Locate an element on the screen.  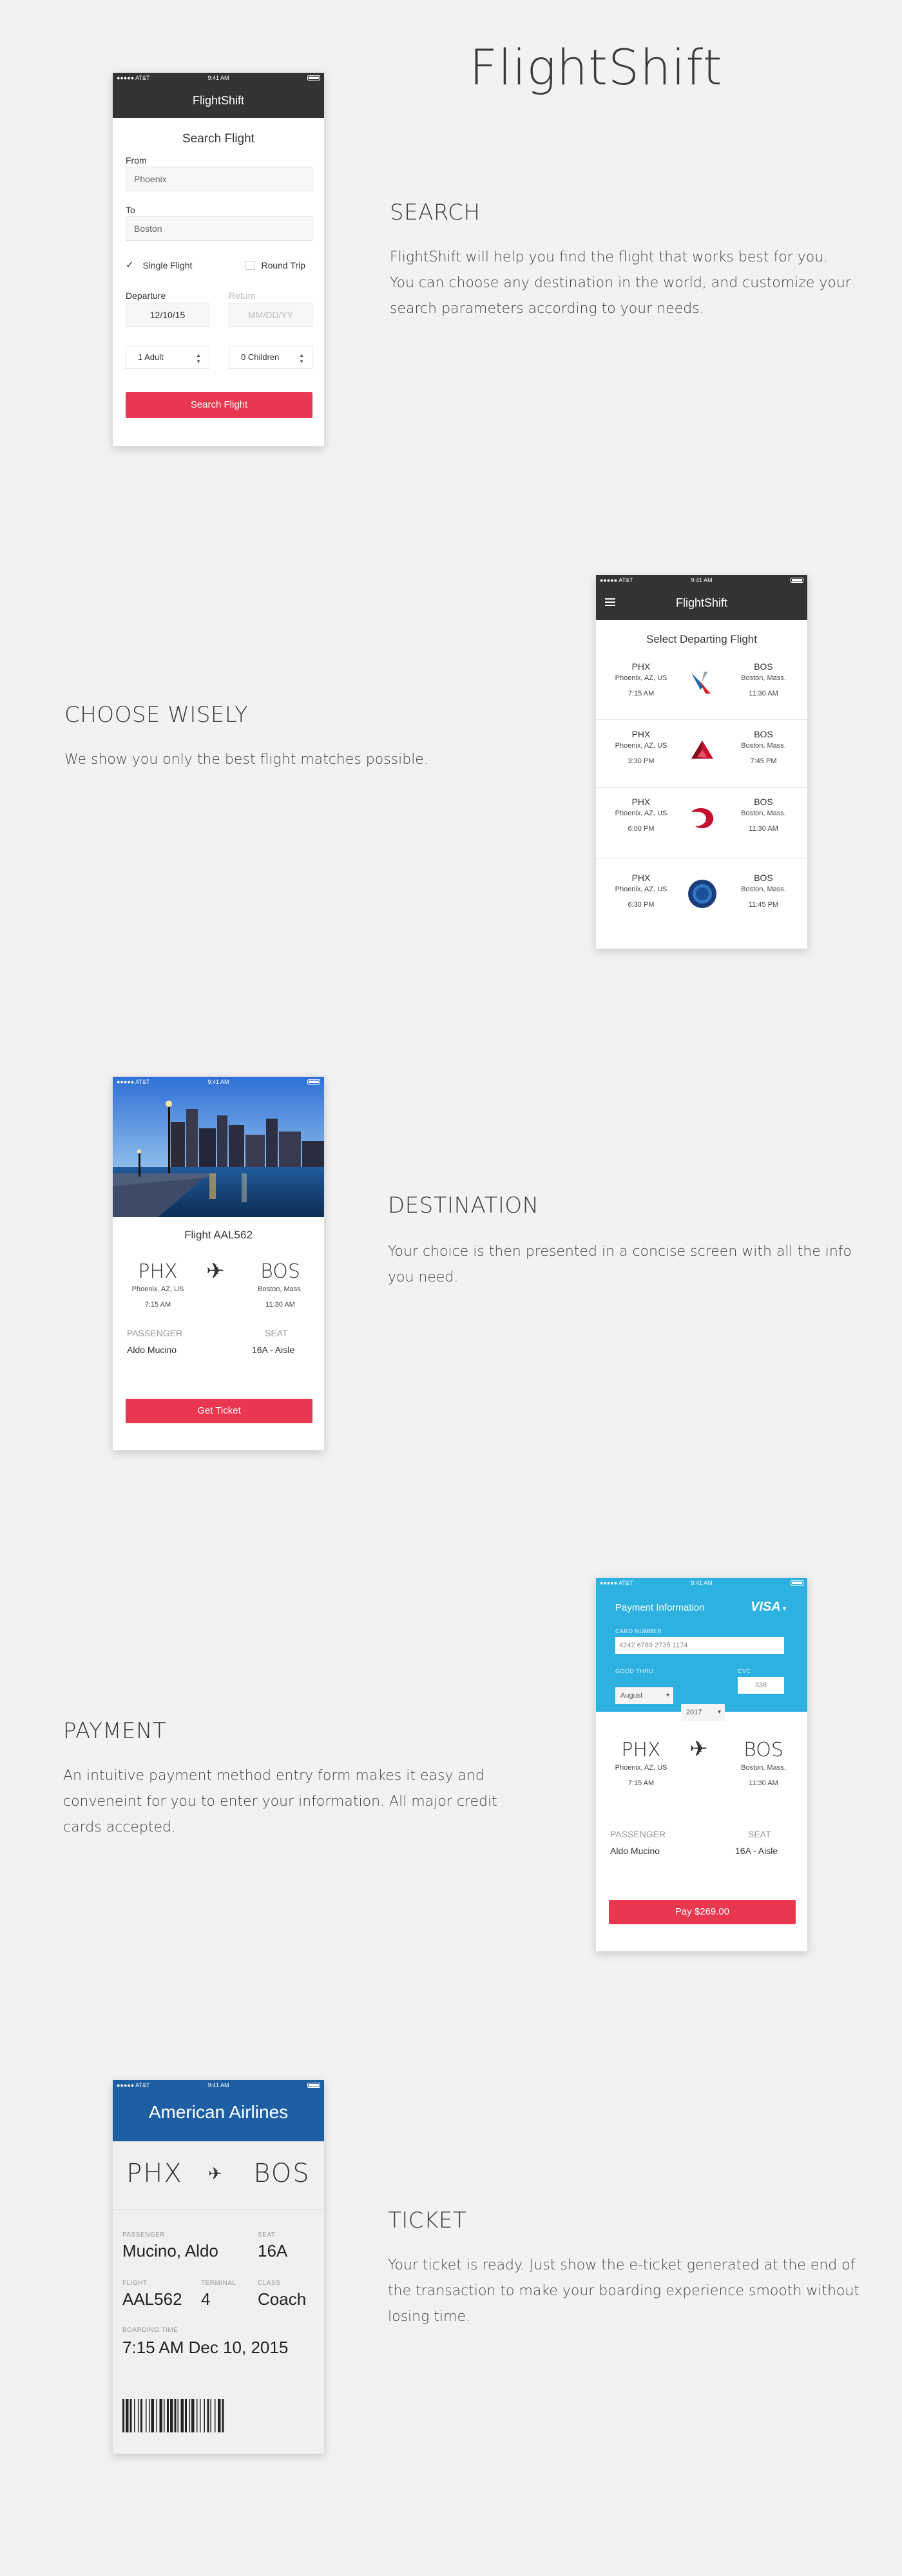
svg-text: v is located at coordinates (699, 820).